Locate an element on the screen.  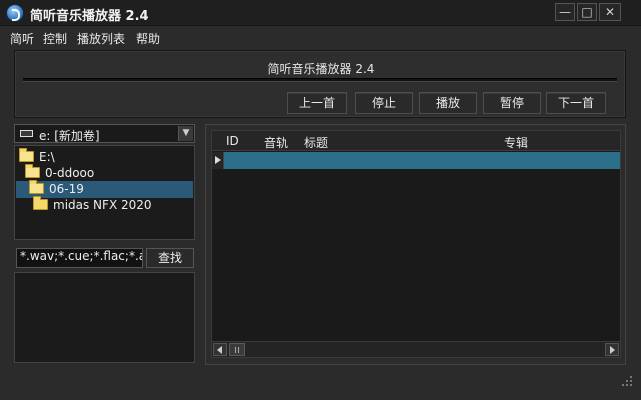
drive-select: e: [新加卷] ▼ is located at coordinates (104, 133).